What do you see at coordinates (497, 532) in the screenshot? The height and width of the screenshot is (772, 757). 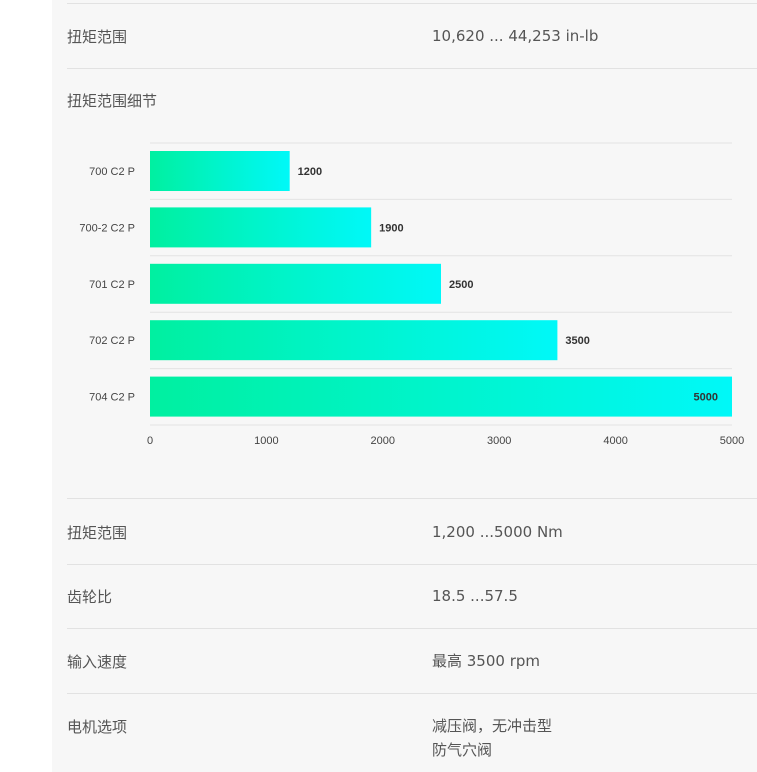 I see `spec-value: 1,200 ...5000 Nm` at bounding box center [497, 532].